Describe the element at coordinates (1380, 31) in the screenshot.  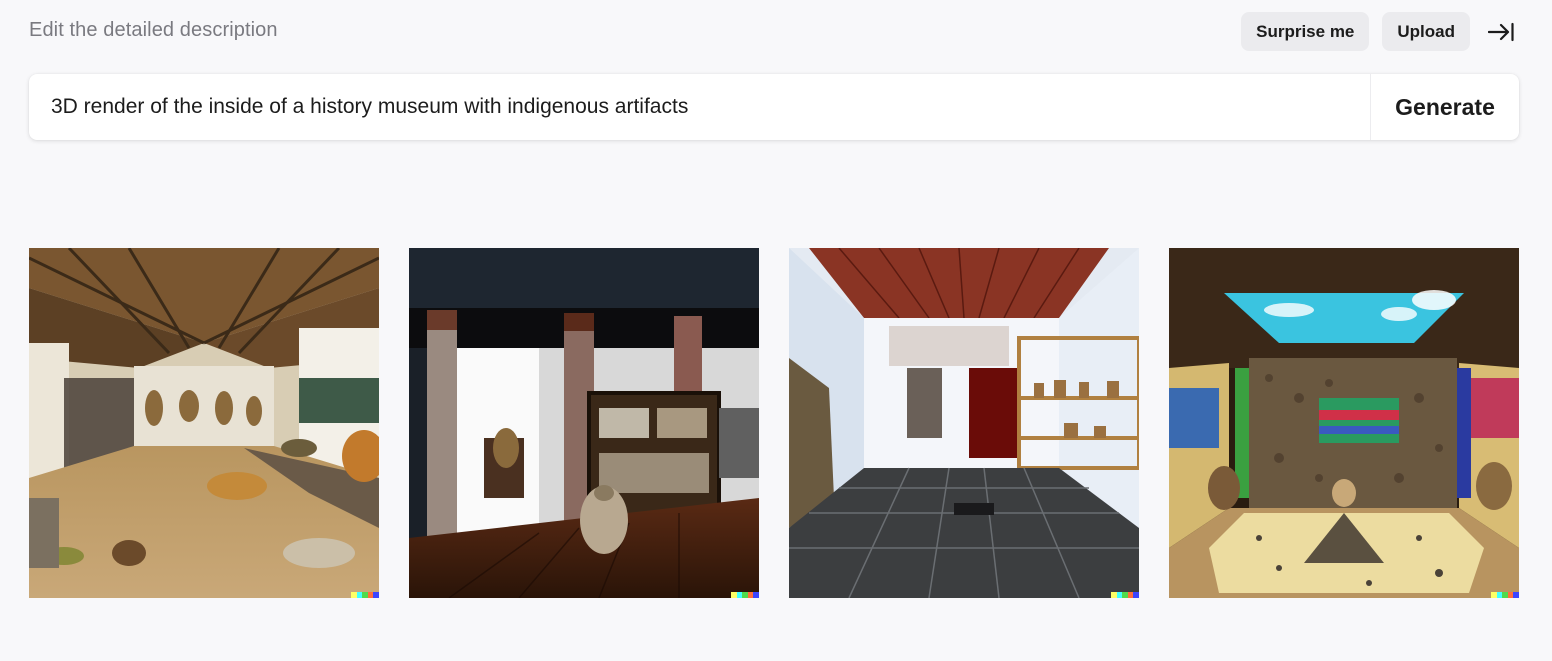
I see `header-actions: Surprise me Upload` at that location.